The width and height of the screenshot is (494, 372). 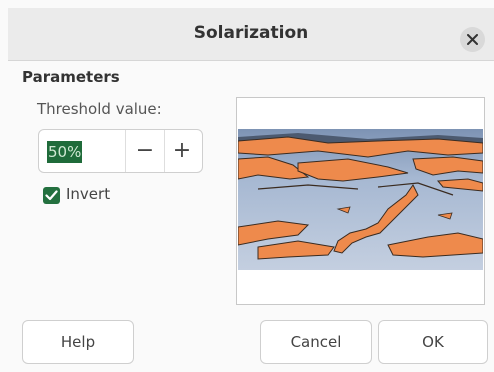 I want to click on dialog-title: Solarization, so click(x=251, y=33).